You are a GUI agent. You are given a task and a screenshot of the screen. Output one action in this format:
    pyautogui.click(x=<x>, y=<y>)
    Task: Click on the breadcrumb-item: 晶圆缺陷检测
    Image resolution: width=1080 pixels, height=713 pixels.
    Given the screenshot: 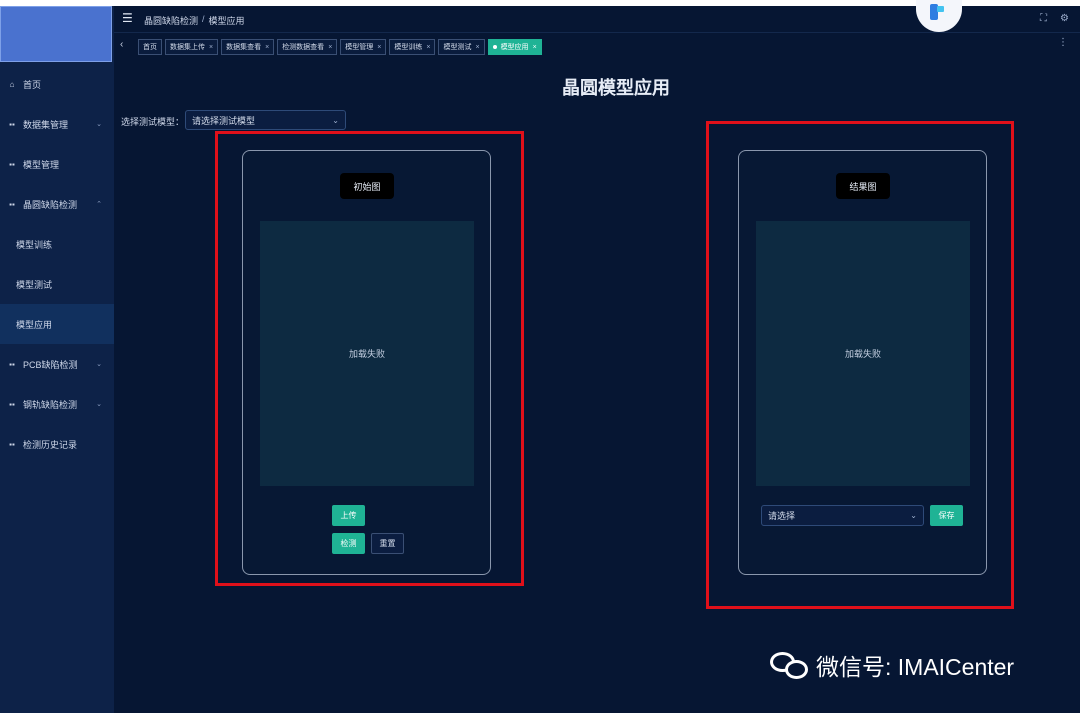 What is the action you would take?
    pyautogui.click(x=171, y=20)
    